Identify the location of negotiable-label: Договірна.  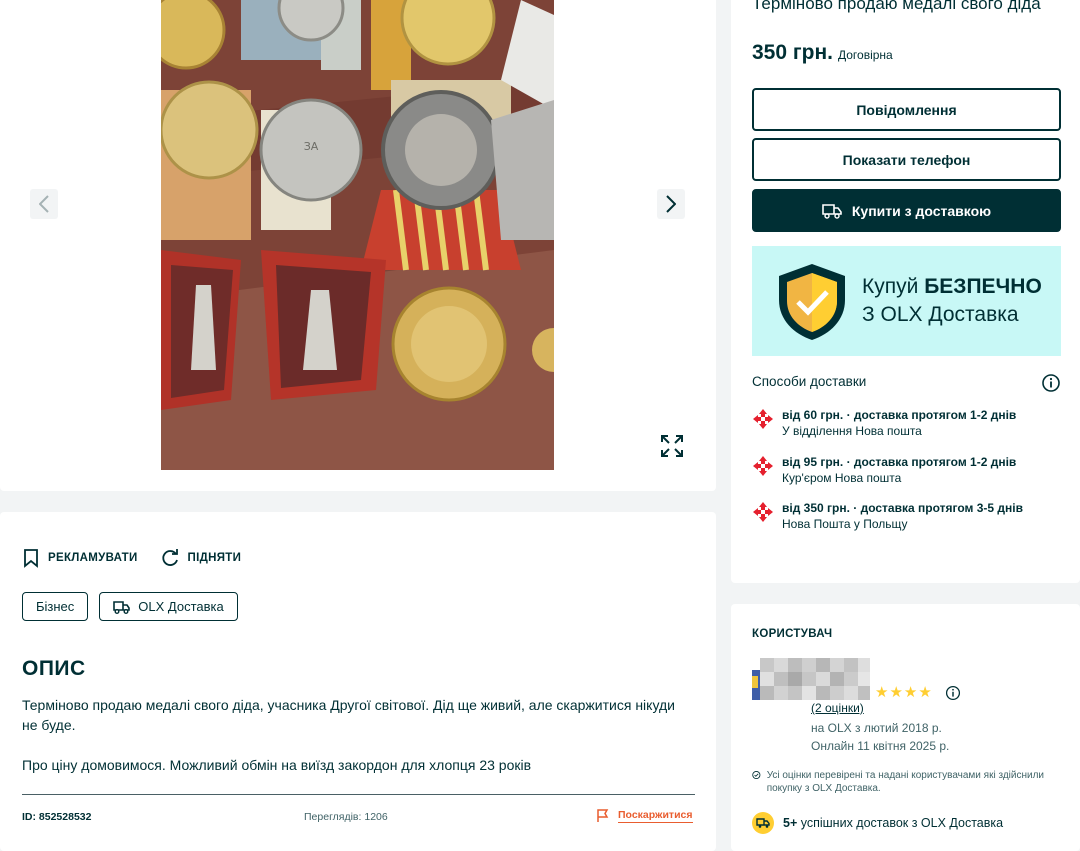
(865, 55).